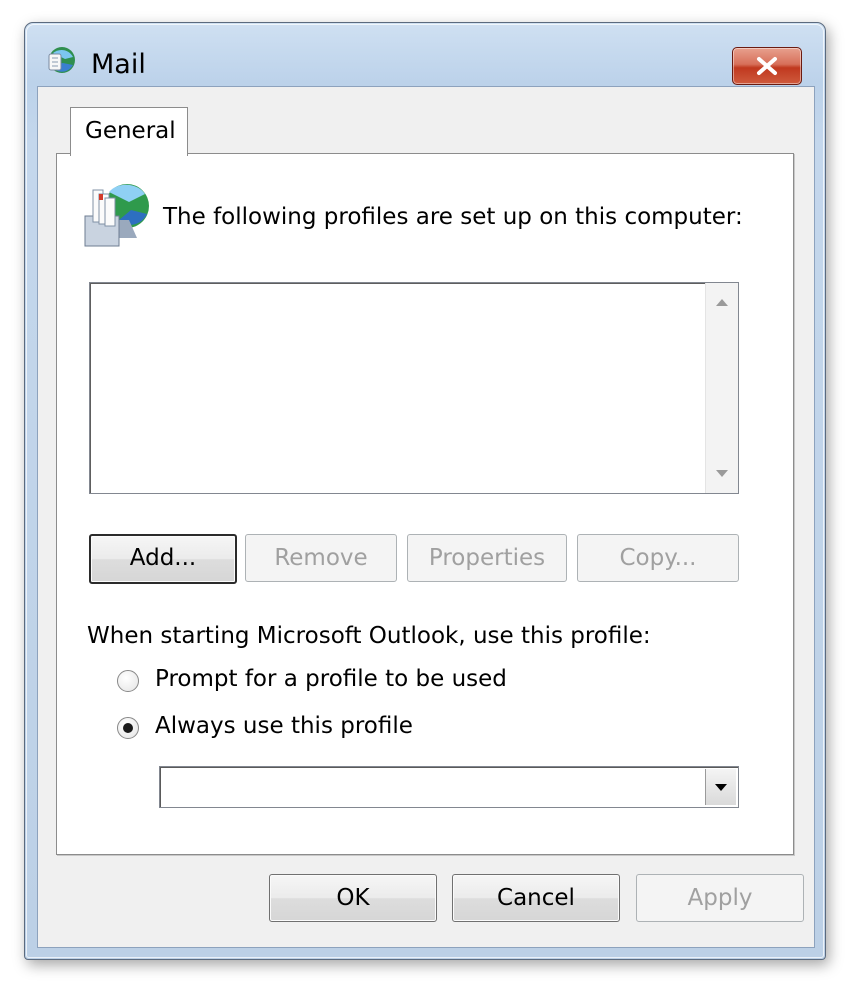 This screenshot has height=1000, width=866. Describe the element at coordinates (398, 388) in the screenshot. I see `profiles-list-area` at that location.